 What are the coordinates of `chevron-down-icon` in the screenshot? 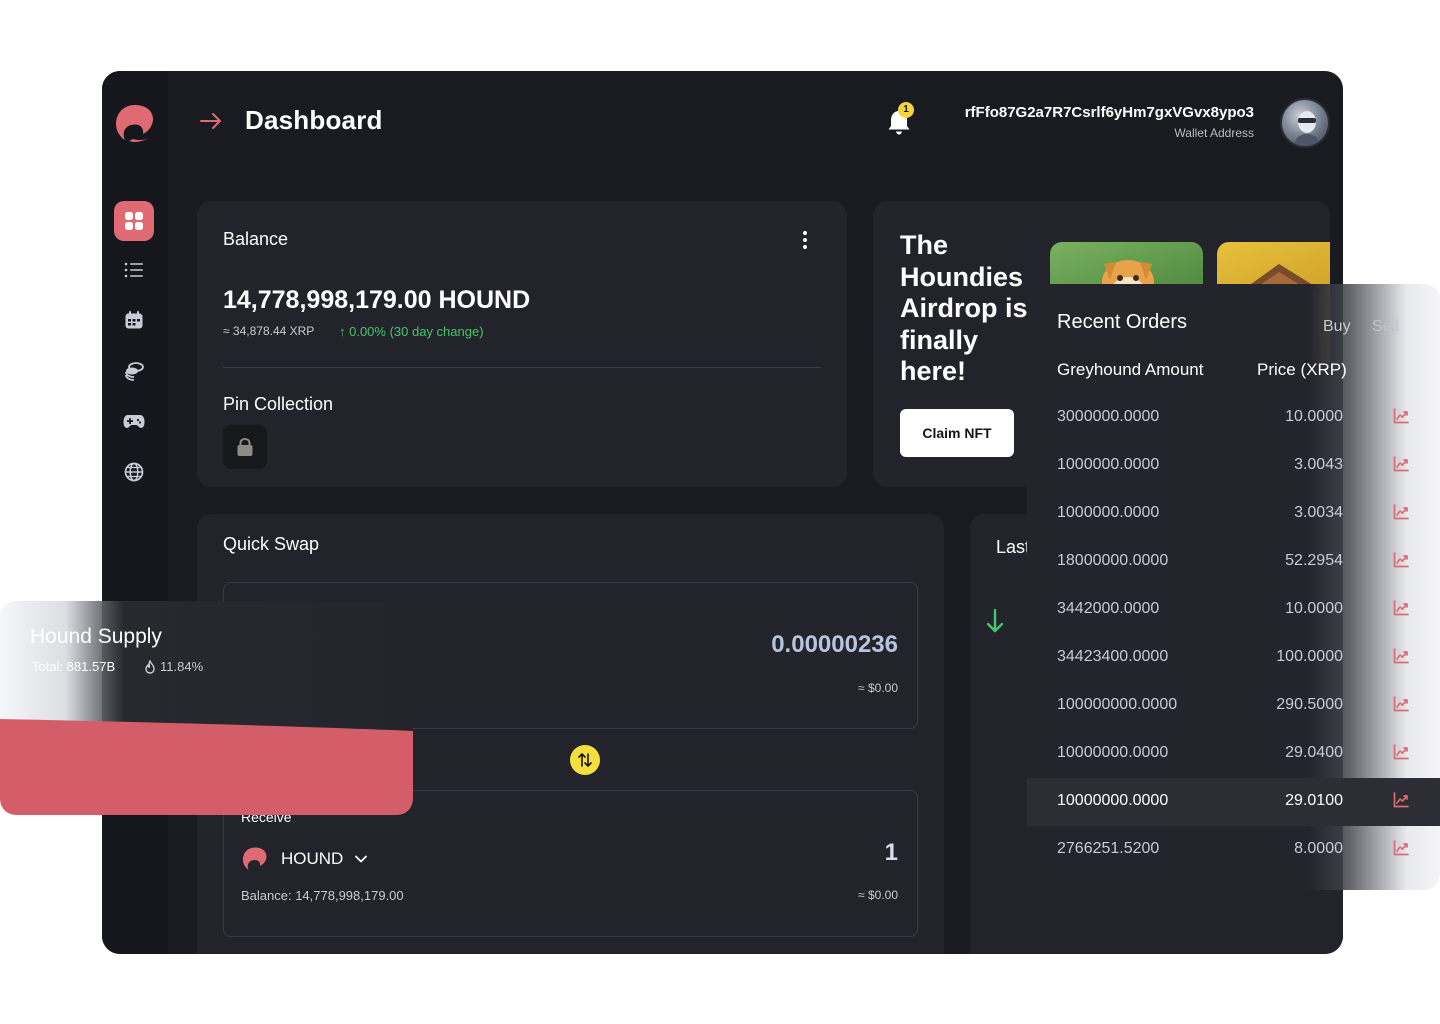 It's located at (361, 859).